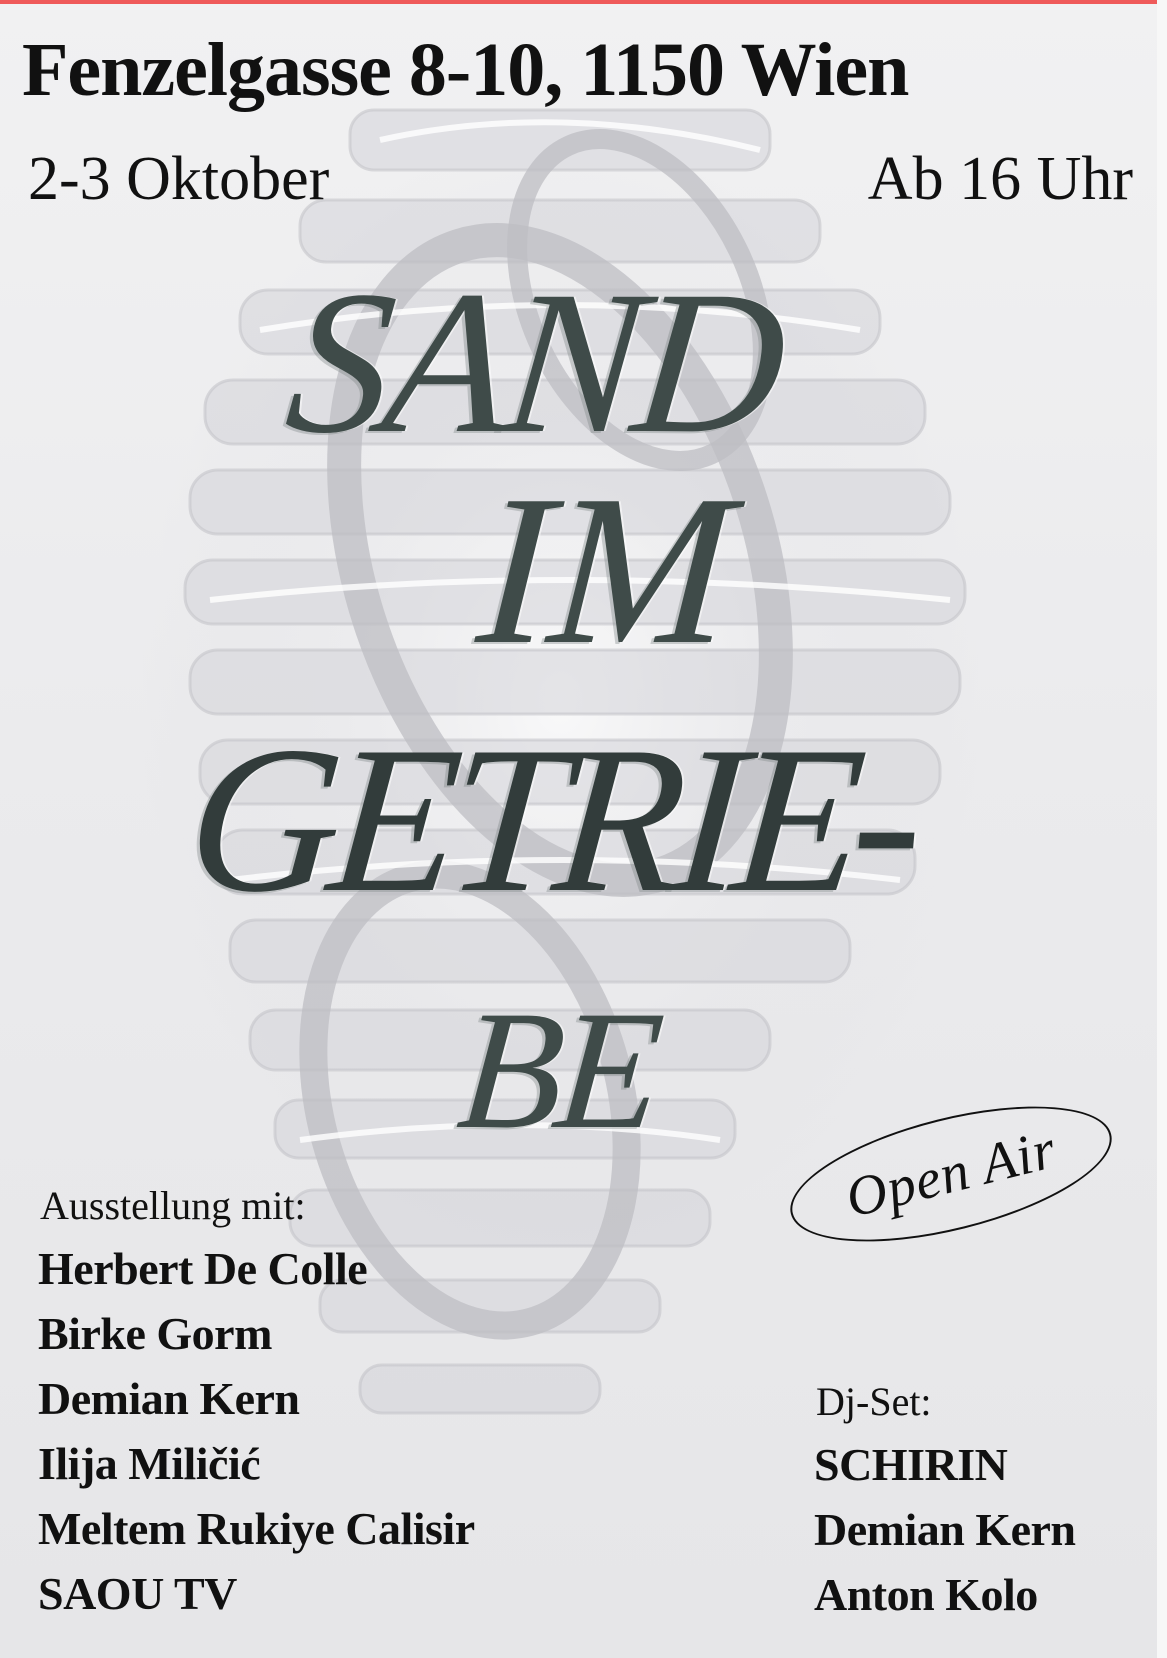 The height and width of the screenshot is (1658, 1167). Describe the element at coordinates (179, 179) in the screenshot. I see `event-date: 2-3 Oktober` at that location.